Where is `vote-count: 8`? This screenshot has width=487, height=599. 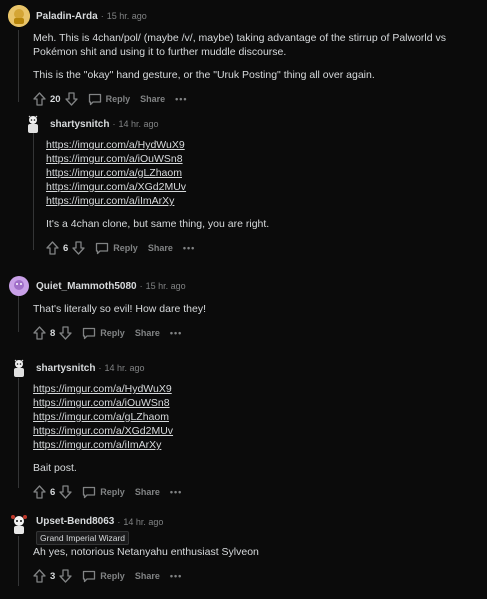
vote-count: 8 is located at coordinates (53, 333).